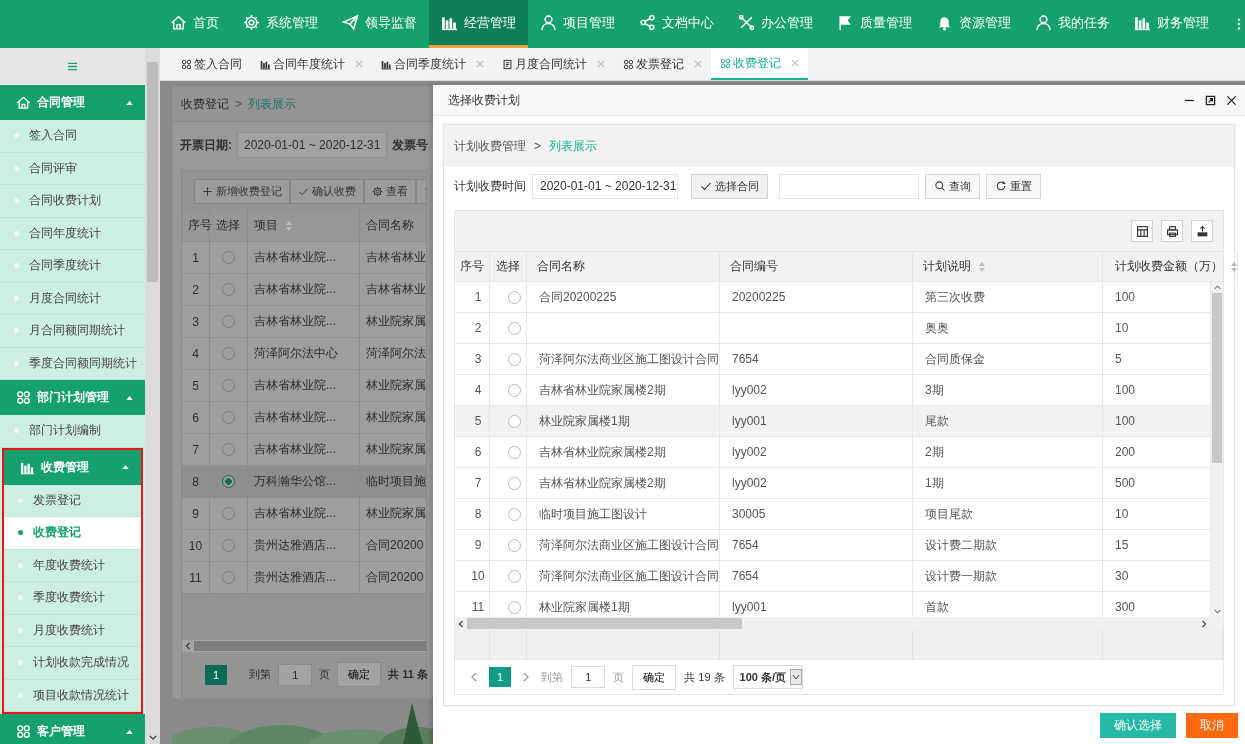 The image size is (1245, 744). What do you see at coordinates (129, 397) in the screenshot?
I see `caret-up-icon` at bounding box center [129, 397].